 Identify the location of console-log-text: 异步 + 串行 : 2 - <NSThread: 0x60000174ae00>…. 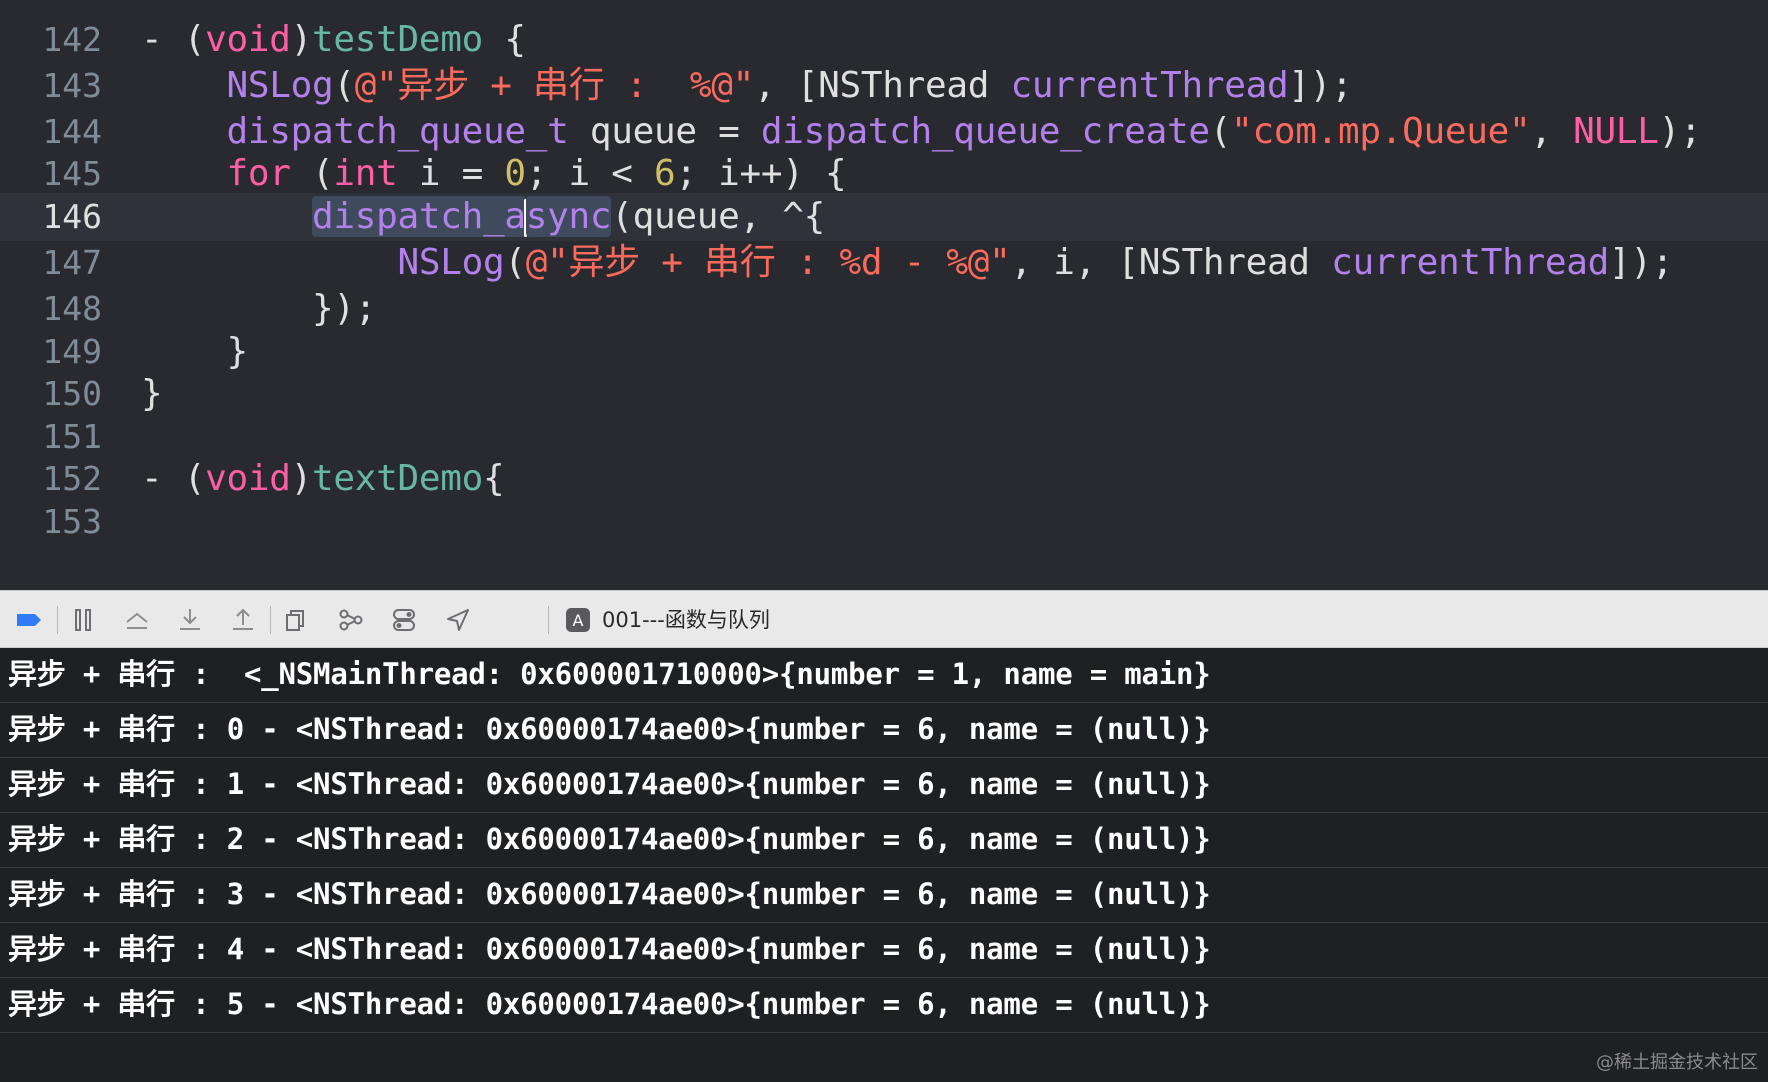
(609, 839).